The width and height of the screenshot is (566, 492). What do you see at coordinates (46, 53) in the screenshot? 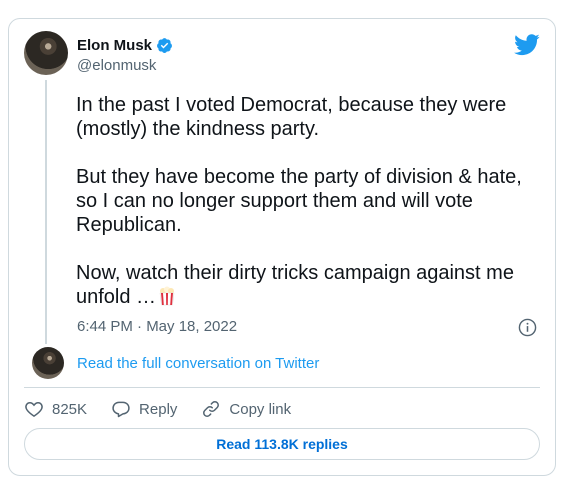
I see `author-avatar` at bounding box center [46, 53].